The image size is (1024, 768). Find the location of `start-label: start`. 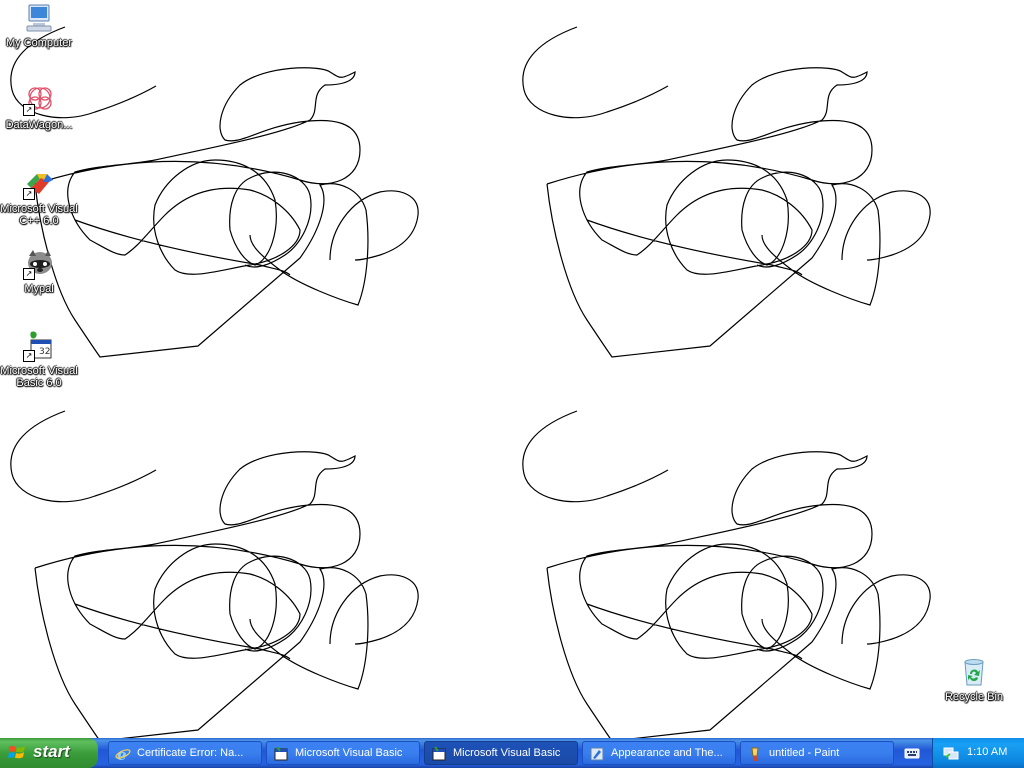

start-label: start is located at coordinates (51, 751).